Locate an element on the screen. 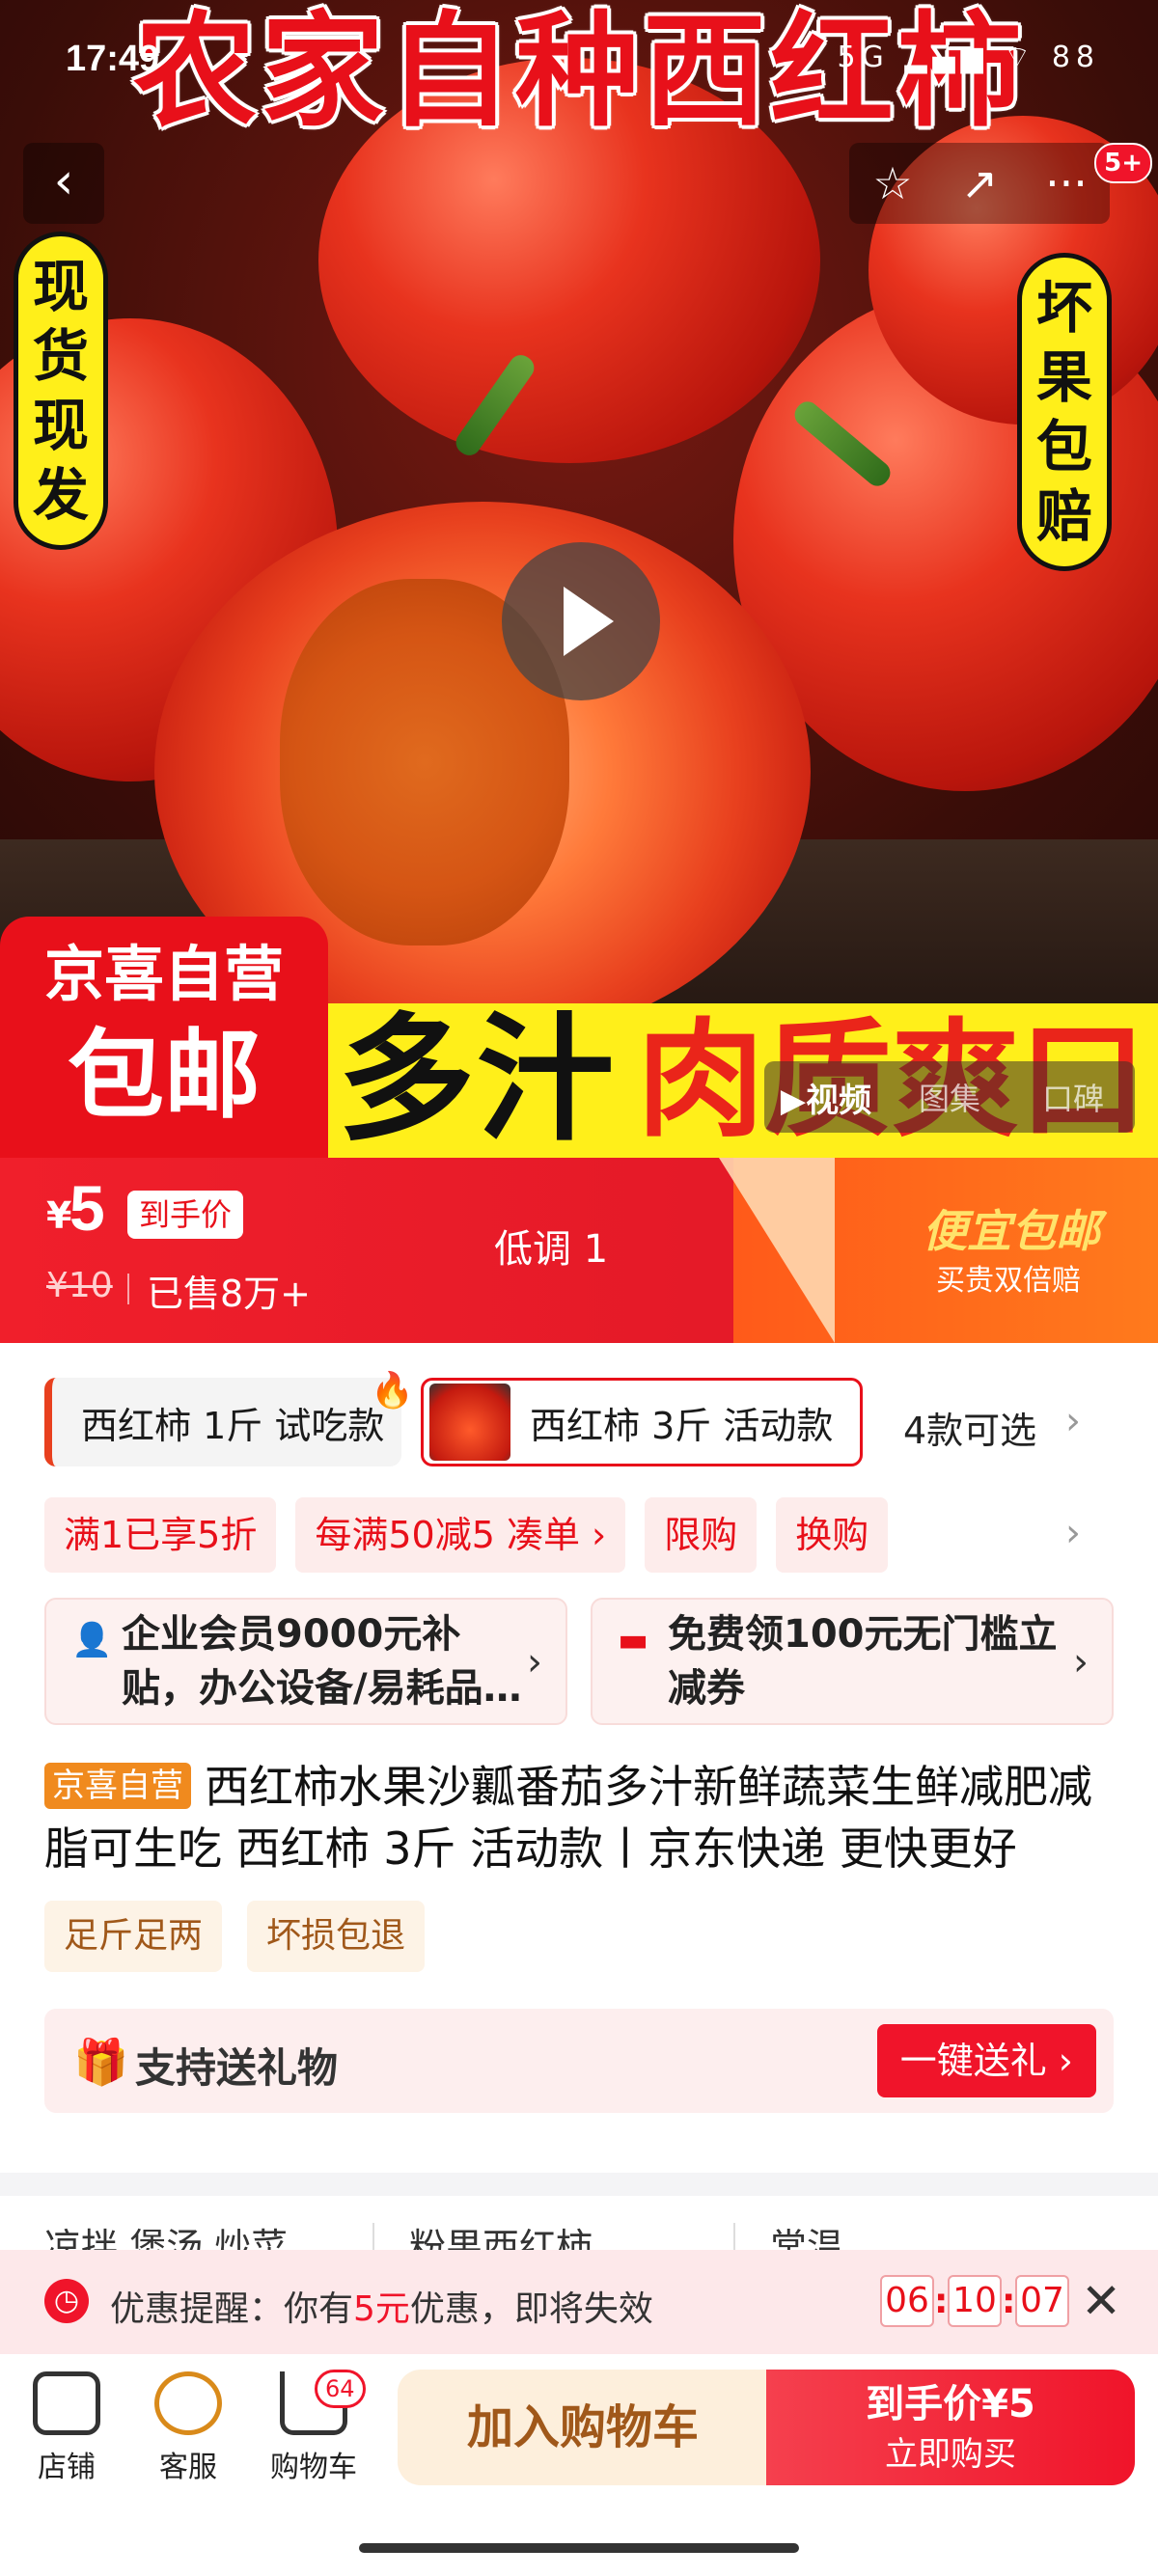 Image resolution: width=1158 pixels, height=2576 pixels. timer-hours: 06 is located at coordinates (907, 2301).